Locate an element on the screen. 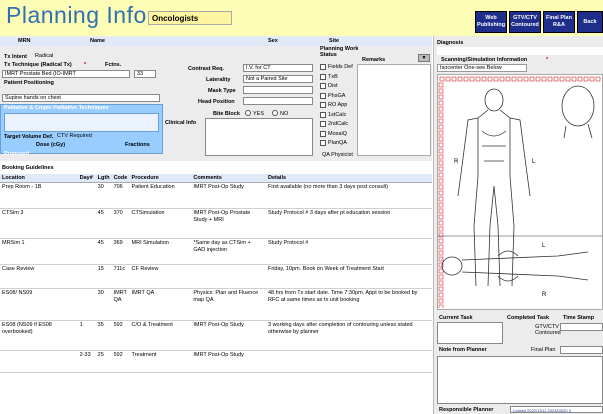 The image size is (603, 414). current-task-label: Current Task is located at coordinates (456, 318).